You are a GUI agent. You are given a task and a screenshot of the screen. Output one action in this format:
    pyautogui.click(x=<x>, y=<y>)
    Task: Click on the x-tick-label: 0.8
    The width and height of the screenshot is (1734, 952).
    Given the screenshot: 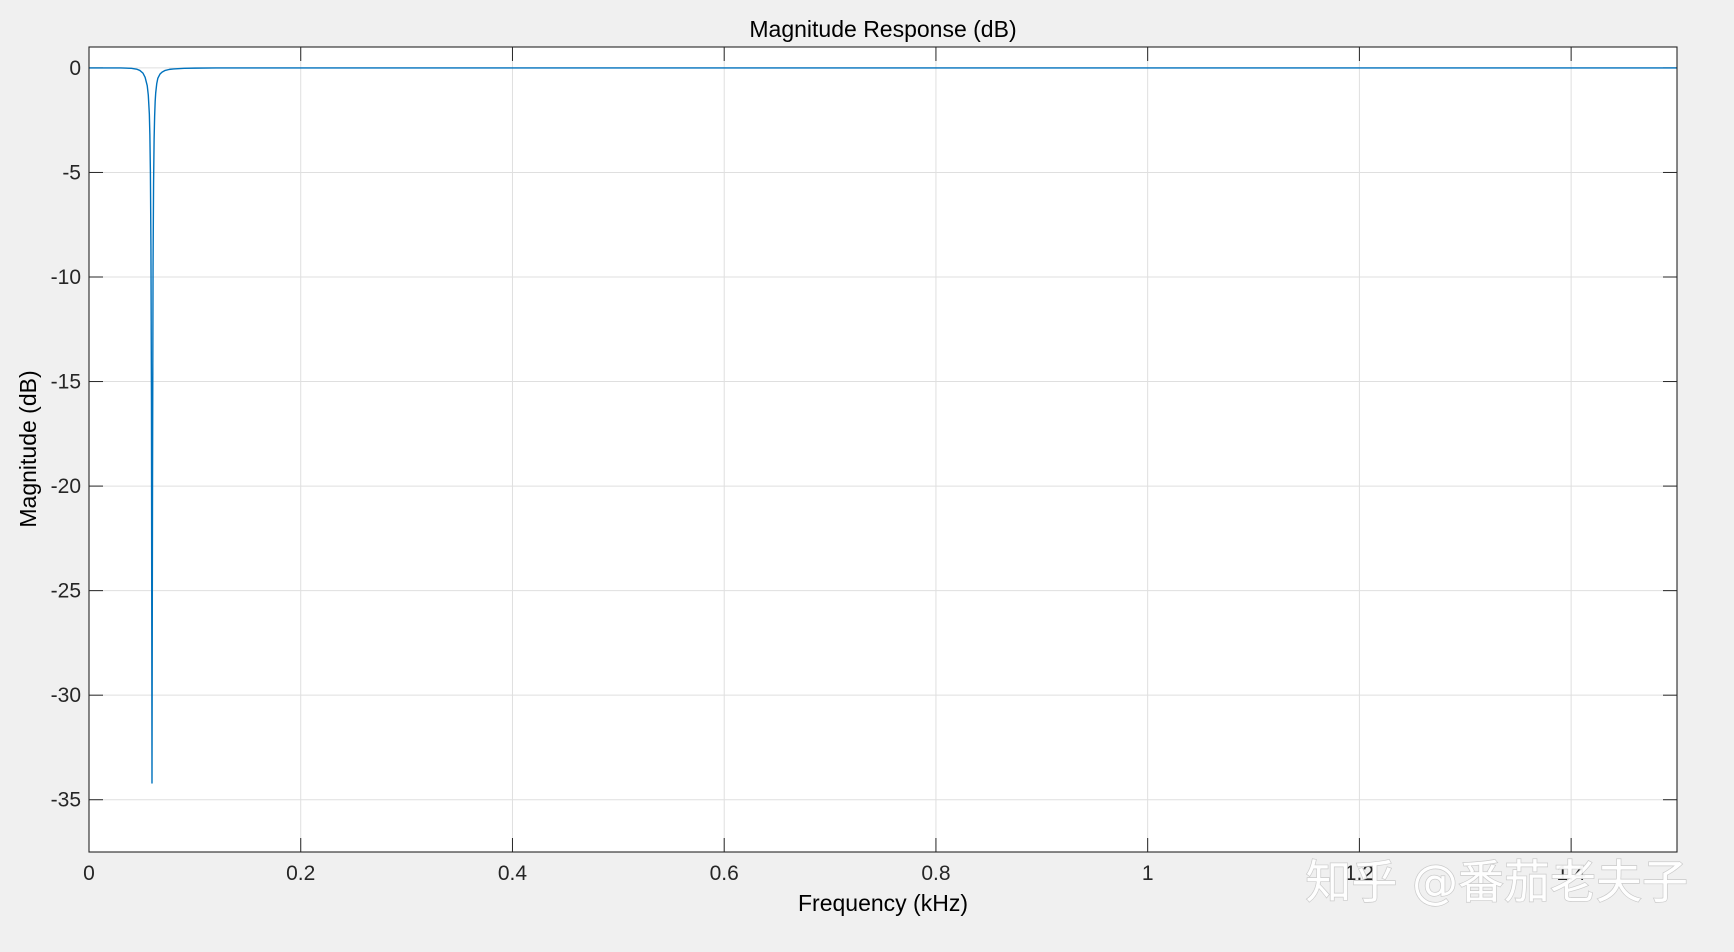 What is the action you would take?
    pyautogui.click(x=935, y=873)
    